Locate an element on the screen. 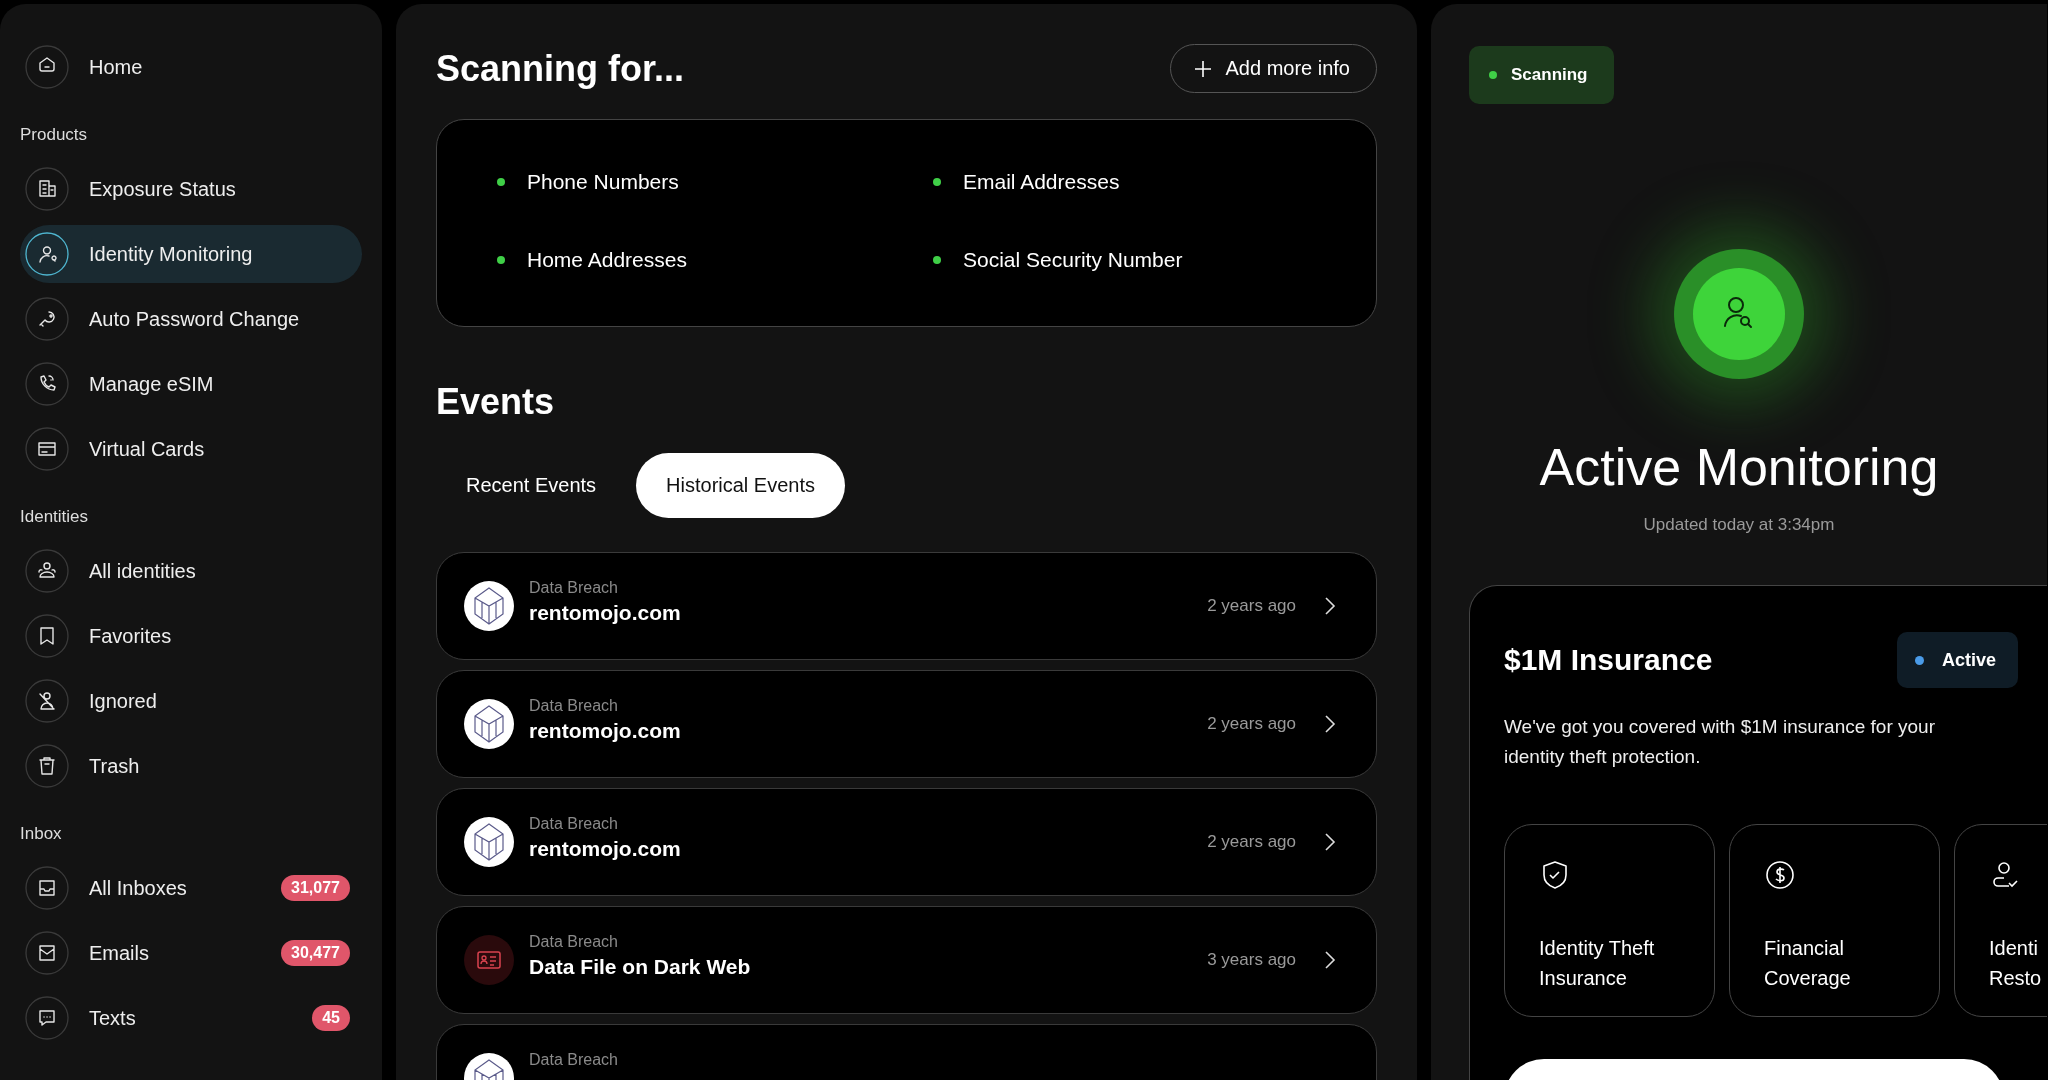  sidebar-item-label: All identities is located at coordinates (143, 571).